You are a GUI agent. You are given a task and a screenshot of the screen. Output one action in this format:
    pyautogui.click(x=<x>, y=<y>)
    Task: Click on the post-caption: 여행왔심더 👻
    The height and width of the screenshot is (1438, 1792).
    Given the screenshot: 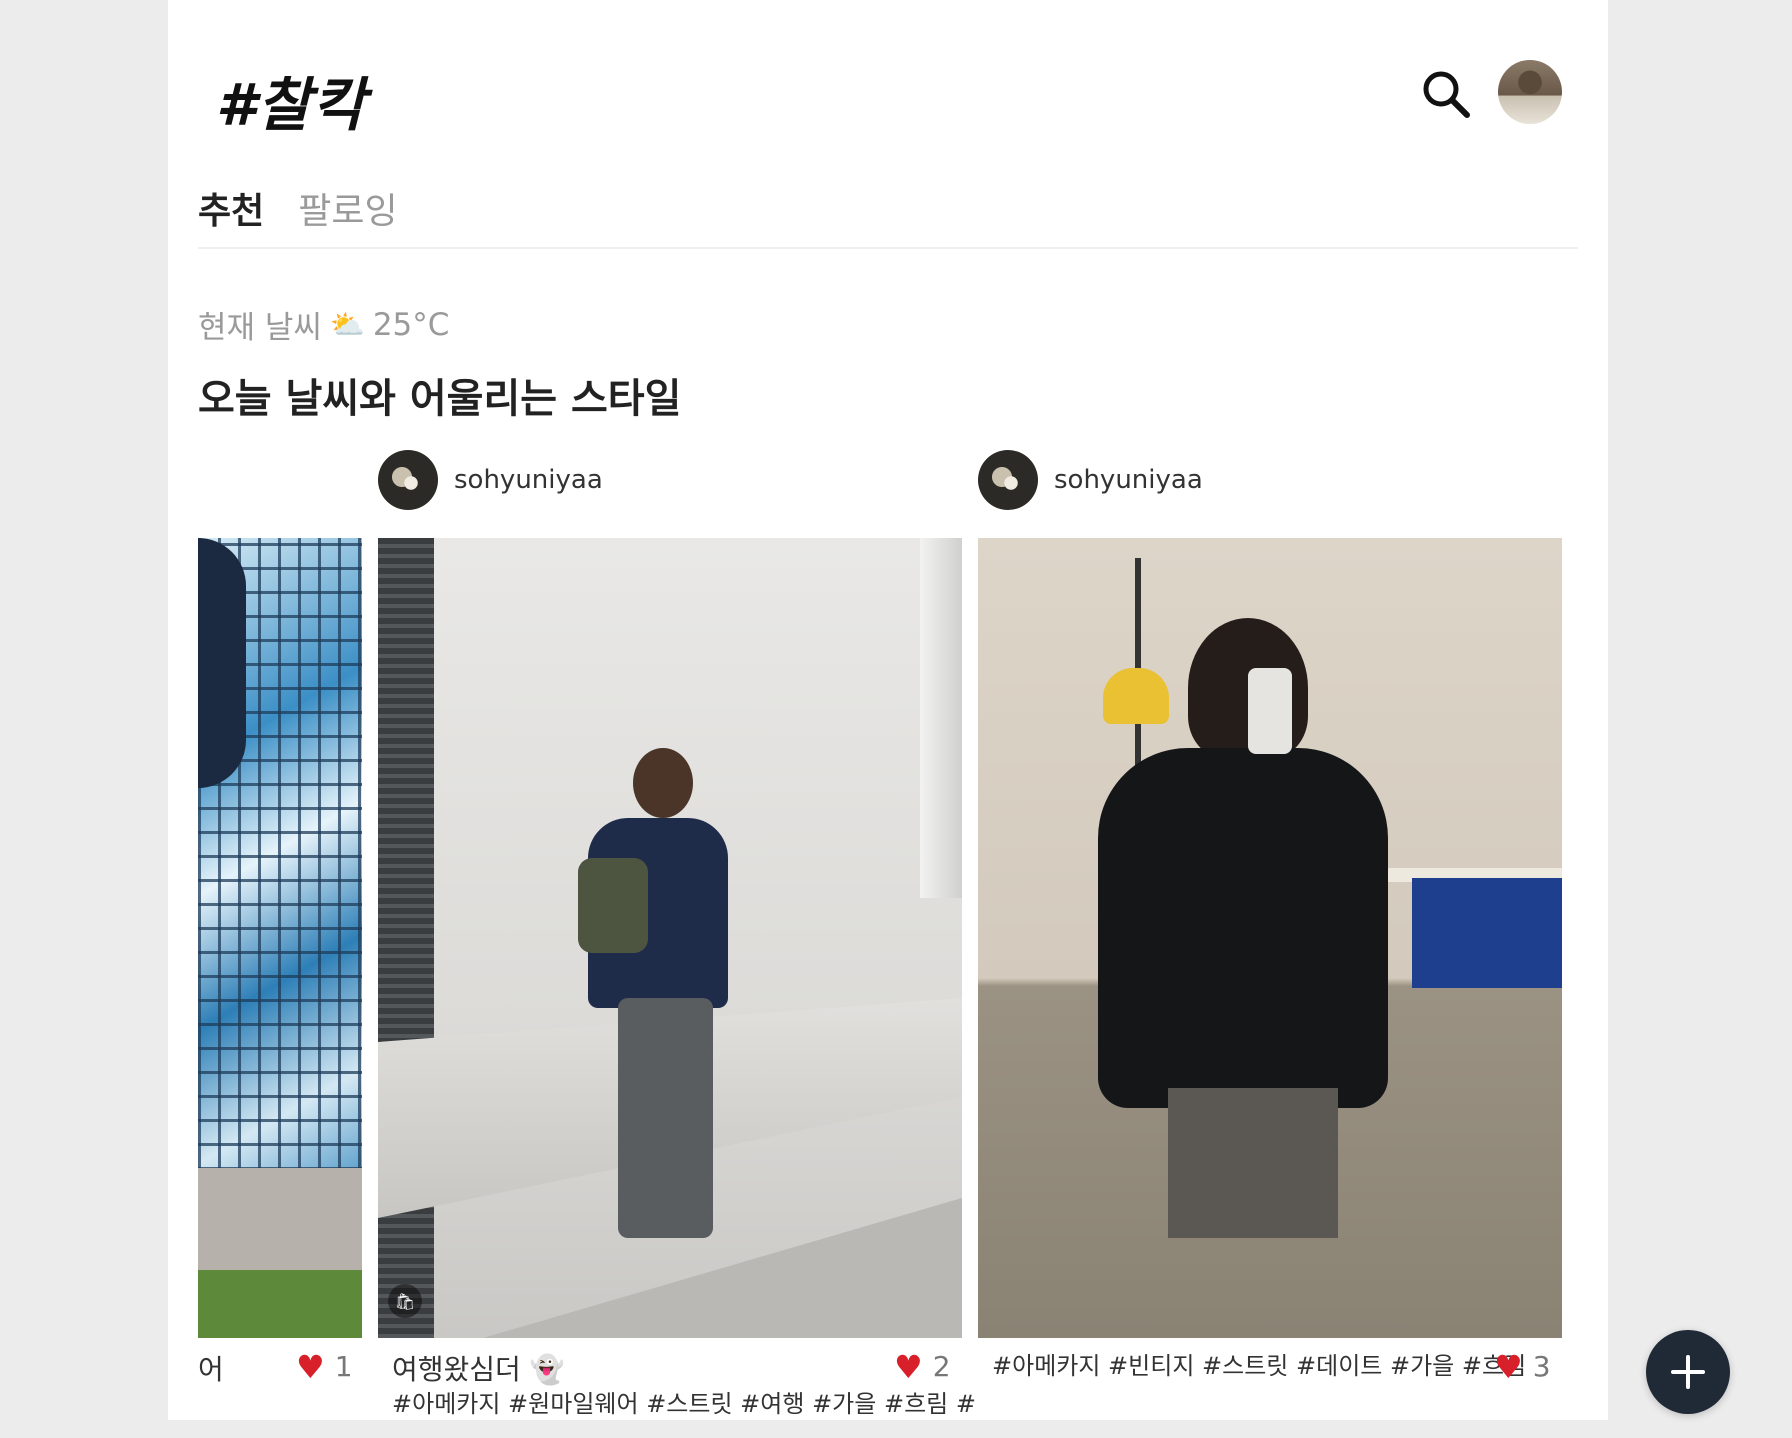 What is the action you would take?
    pyautogui.click(x=478, y=1369)
    